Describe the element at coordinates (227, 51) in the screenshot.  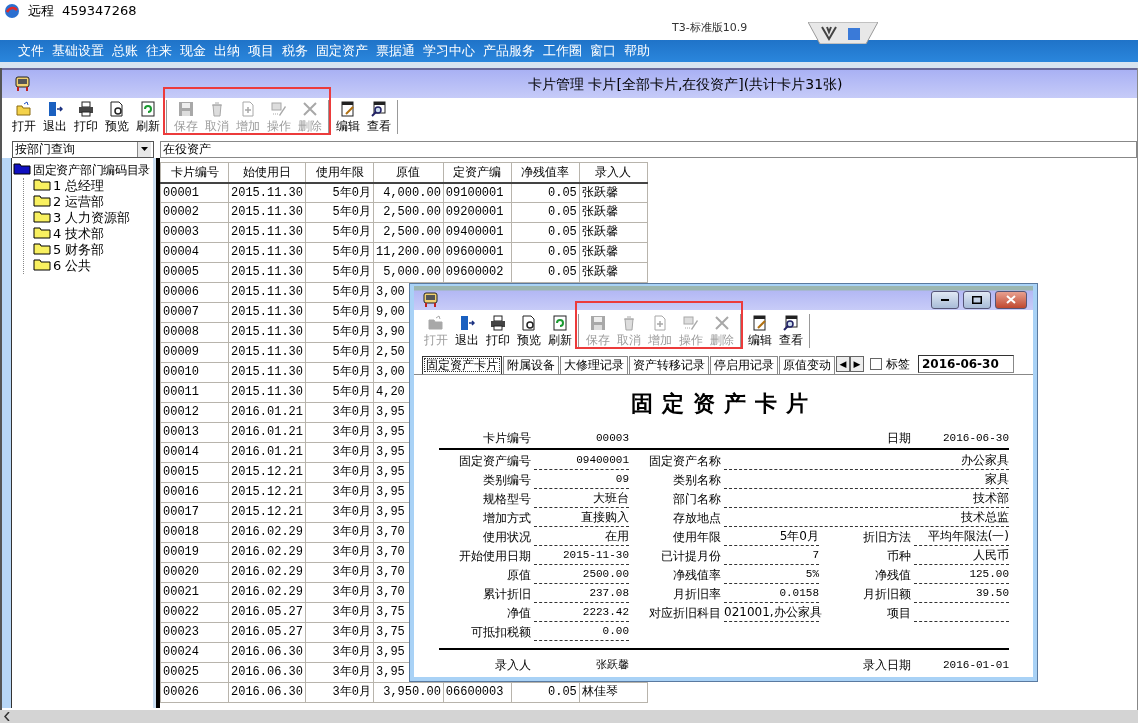
I see `menu-item: 出纳` at that location.